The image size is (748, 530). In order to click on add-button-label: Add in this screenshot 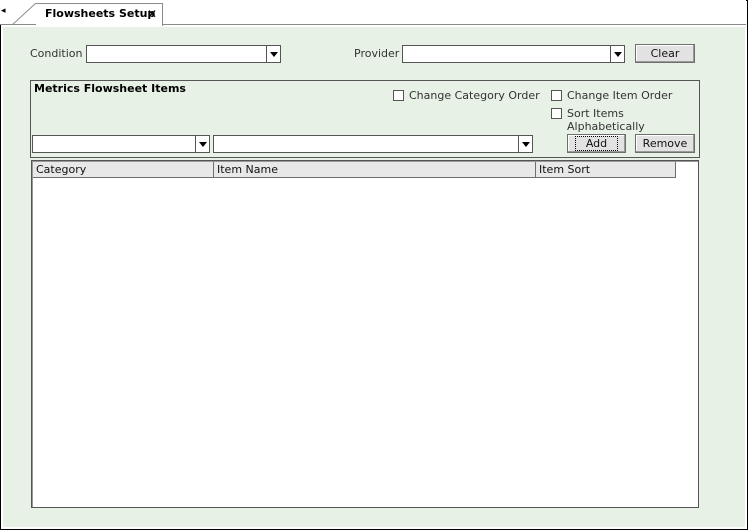, I will do `click(596, 143)`.